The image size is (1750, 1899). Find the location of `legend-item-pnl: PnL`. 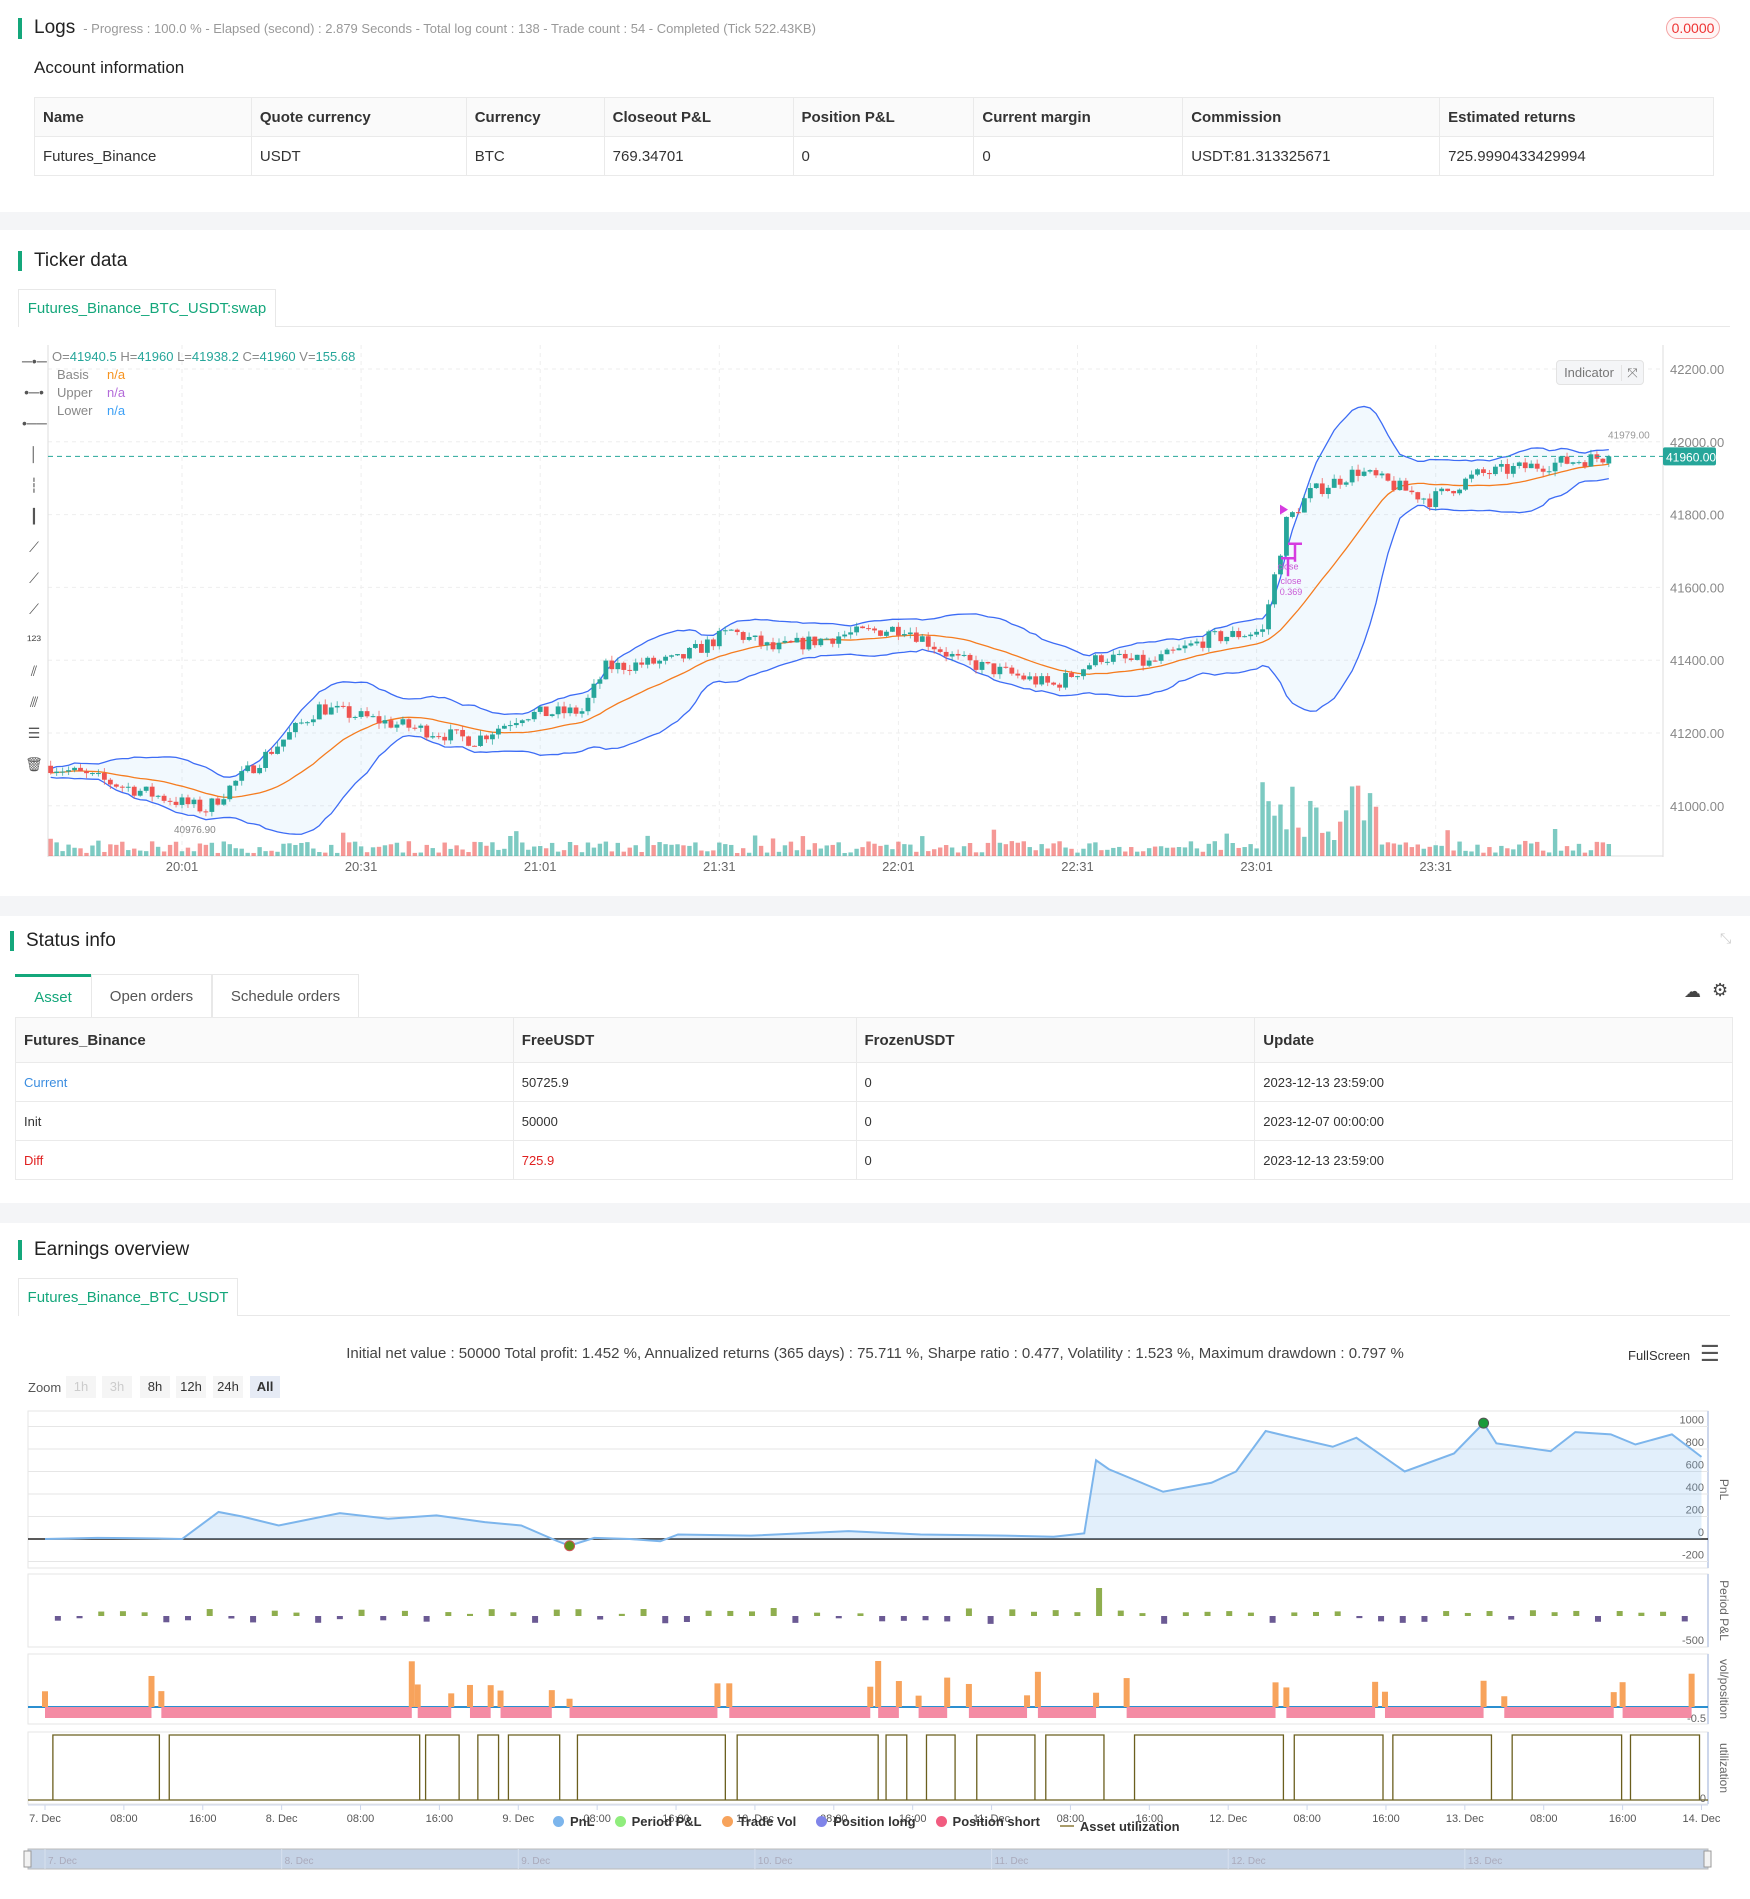

legend-item-pnl: PnL is located at coordinates (574, 1821).